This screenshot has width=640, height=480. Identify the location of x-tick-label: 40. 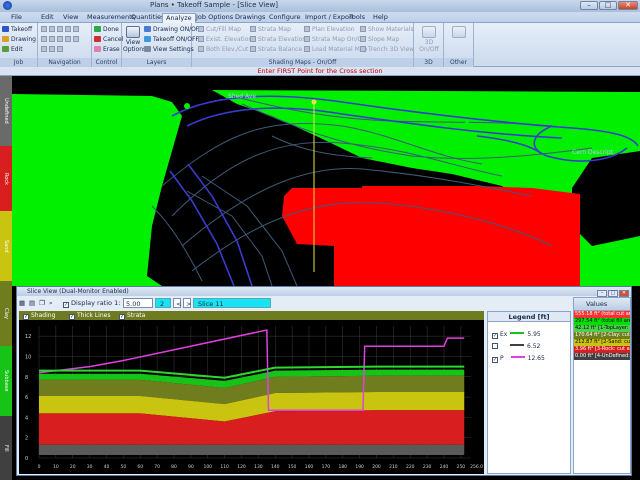
(107, 467).